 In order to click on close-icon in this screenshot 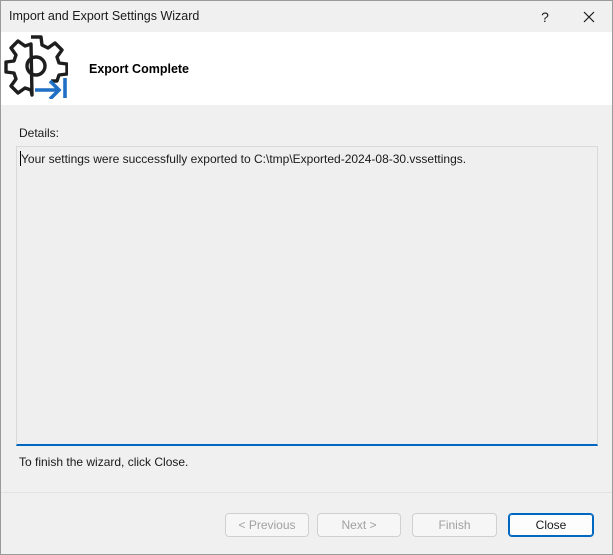, I will do `click(589, 16)`.